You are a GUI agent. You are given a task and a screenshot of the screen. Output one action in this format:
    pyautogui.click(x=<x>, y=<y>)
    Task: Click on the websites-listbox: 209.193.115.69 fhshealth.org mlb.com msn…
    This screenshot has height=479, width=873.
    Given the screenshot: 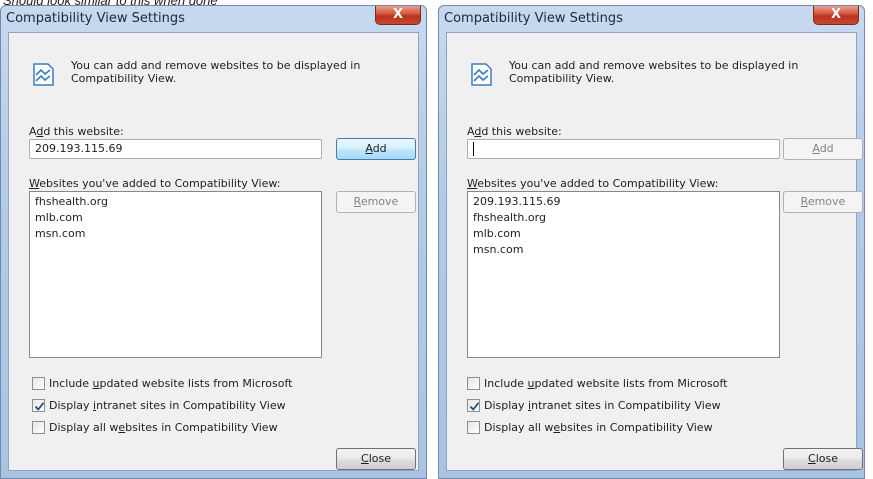 What is the action you would take?
    pyautogui.click(x=623, y=274)
    